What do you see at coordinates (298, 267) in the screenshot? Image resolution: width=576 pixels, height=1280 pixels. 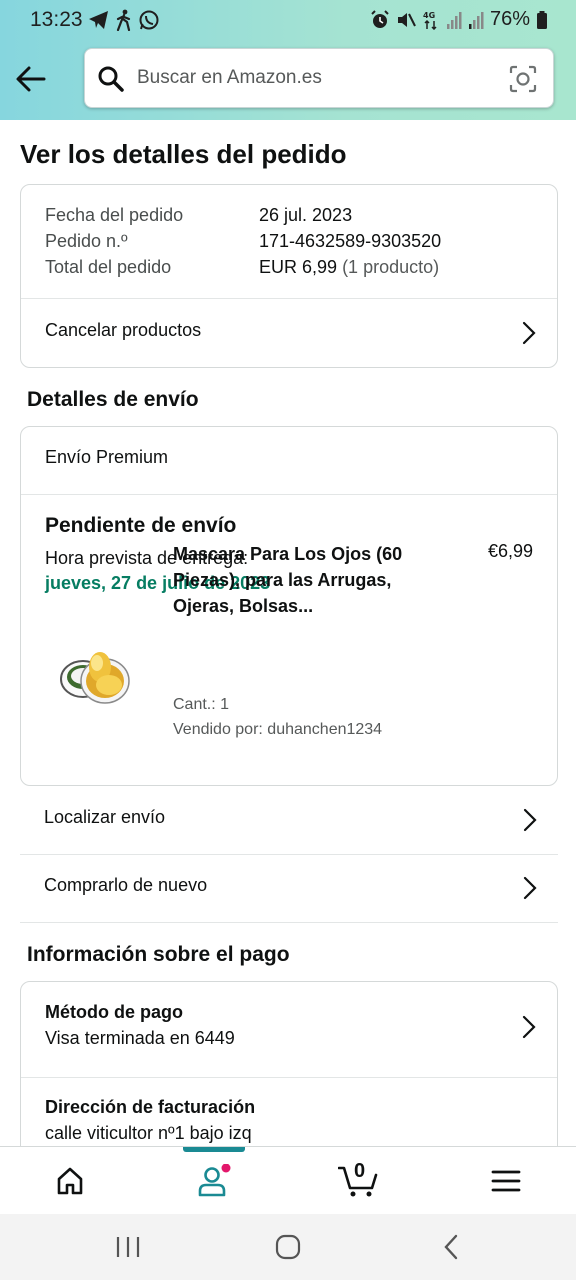 I see `order-total-value: EUR 6,99` at bounding box center [298, 267].